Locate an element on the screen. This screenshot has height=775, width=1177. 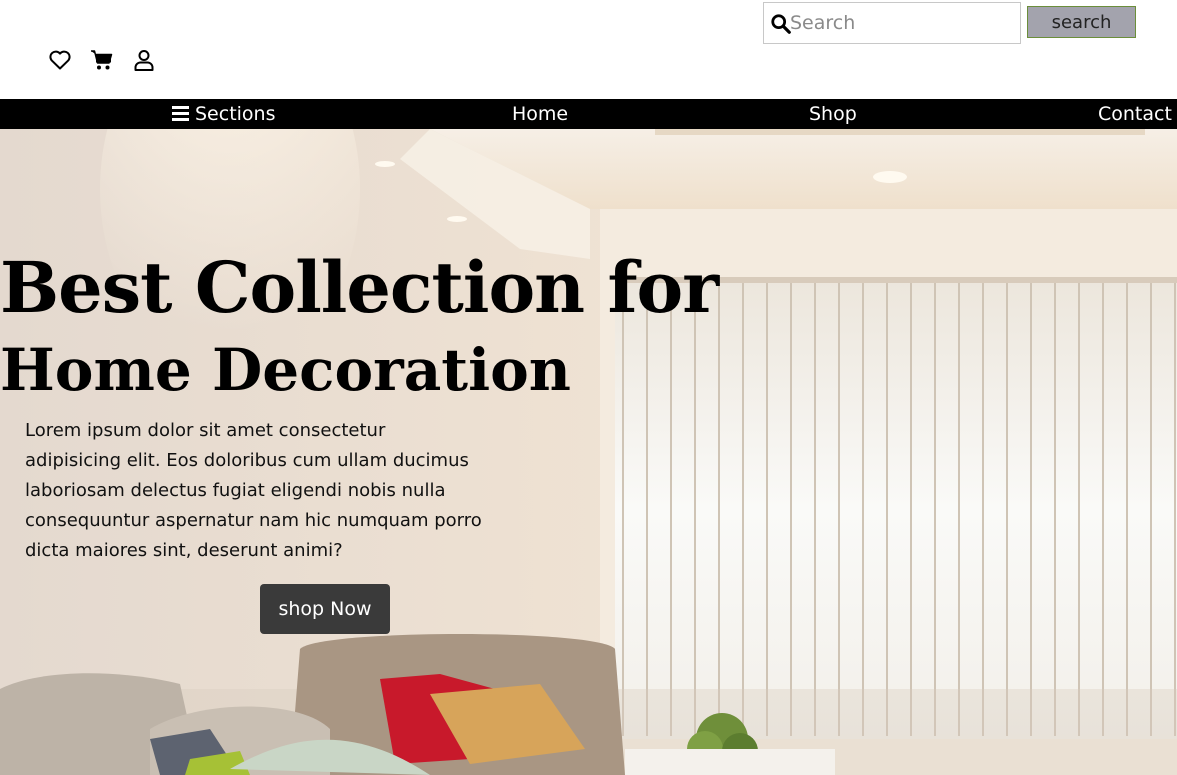
user-actions is located at coordinates (102, 60).